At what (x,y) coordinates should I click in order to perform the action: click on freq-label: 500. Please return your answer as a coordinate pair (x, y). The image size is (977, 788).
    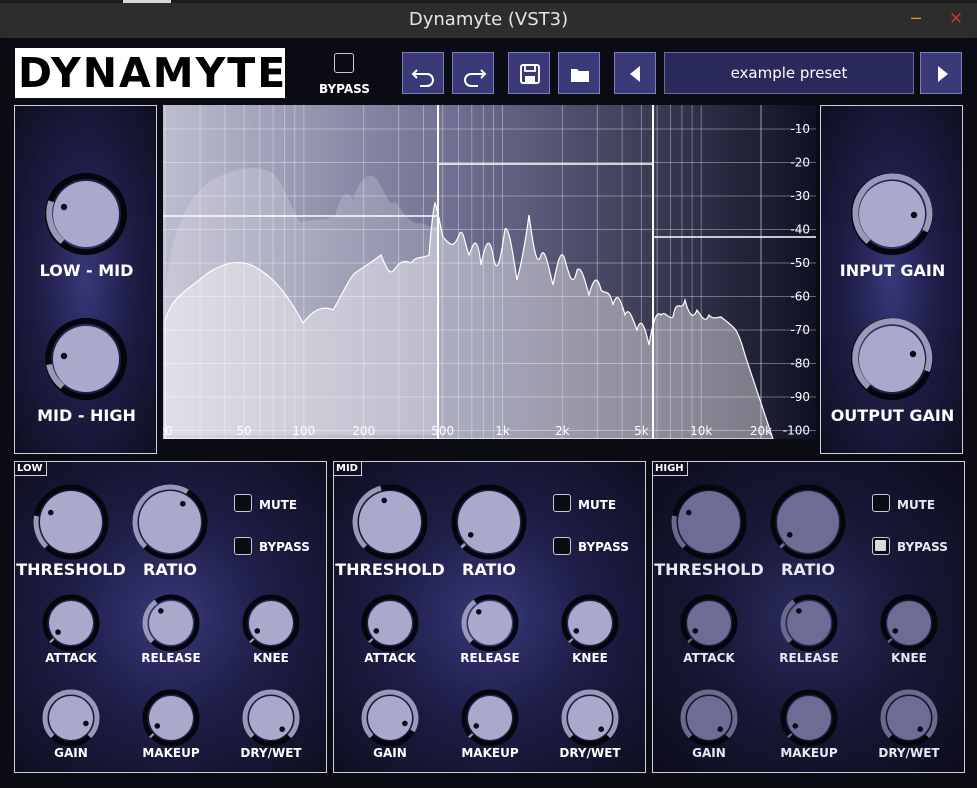
    Looking at the image, I should click on (442, 431).